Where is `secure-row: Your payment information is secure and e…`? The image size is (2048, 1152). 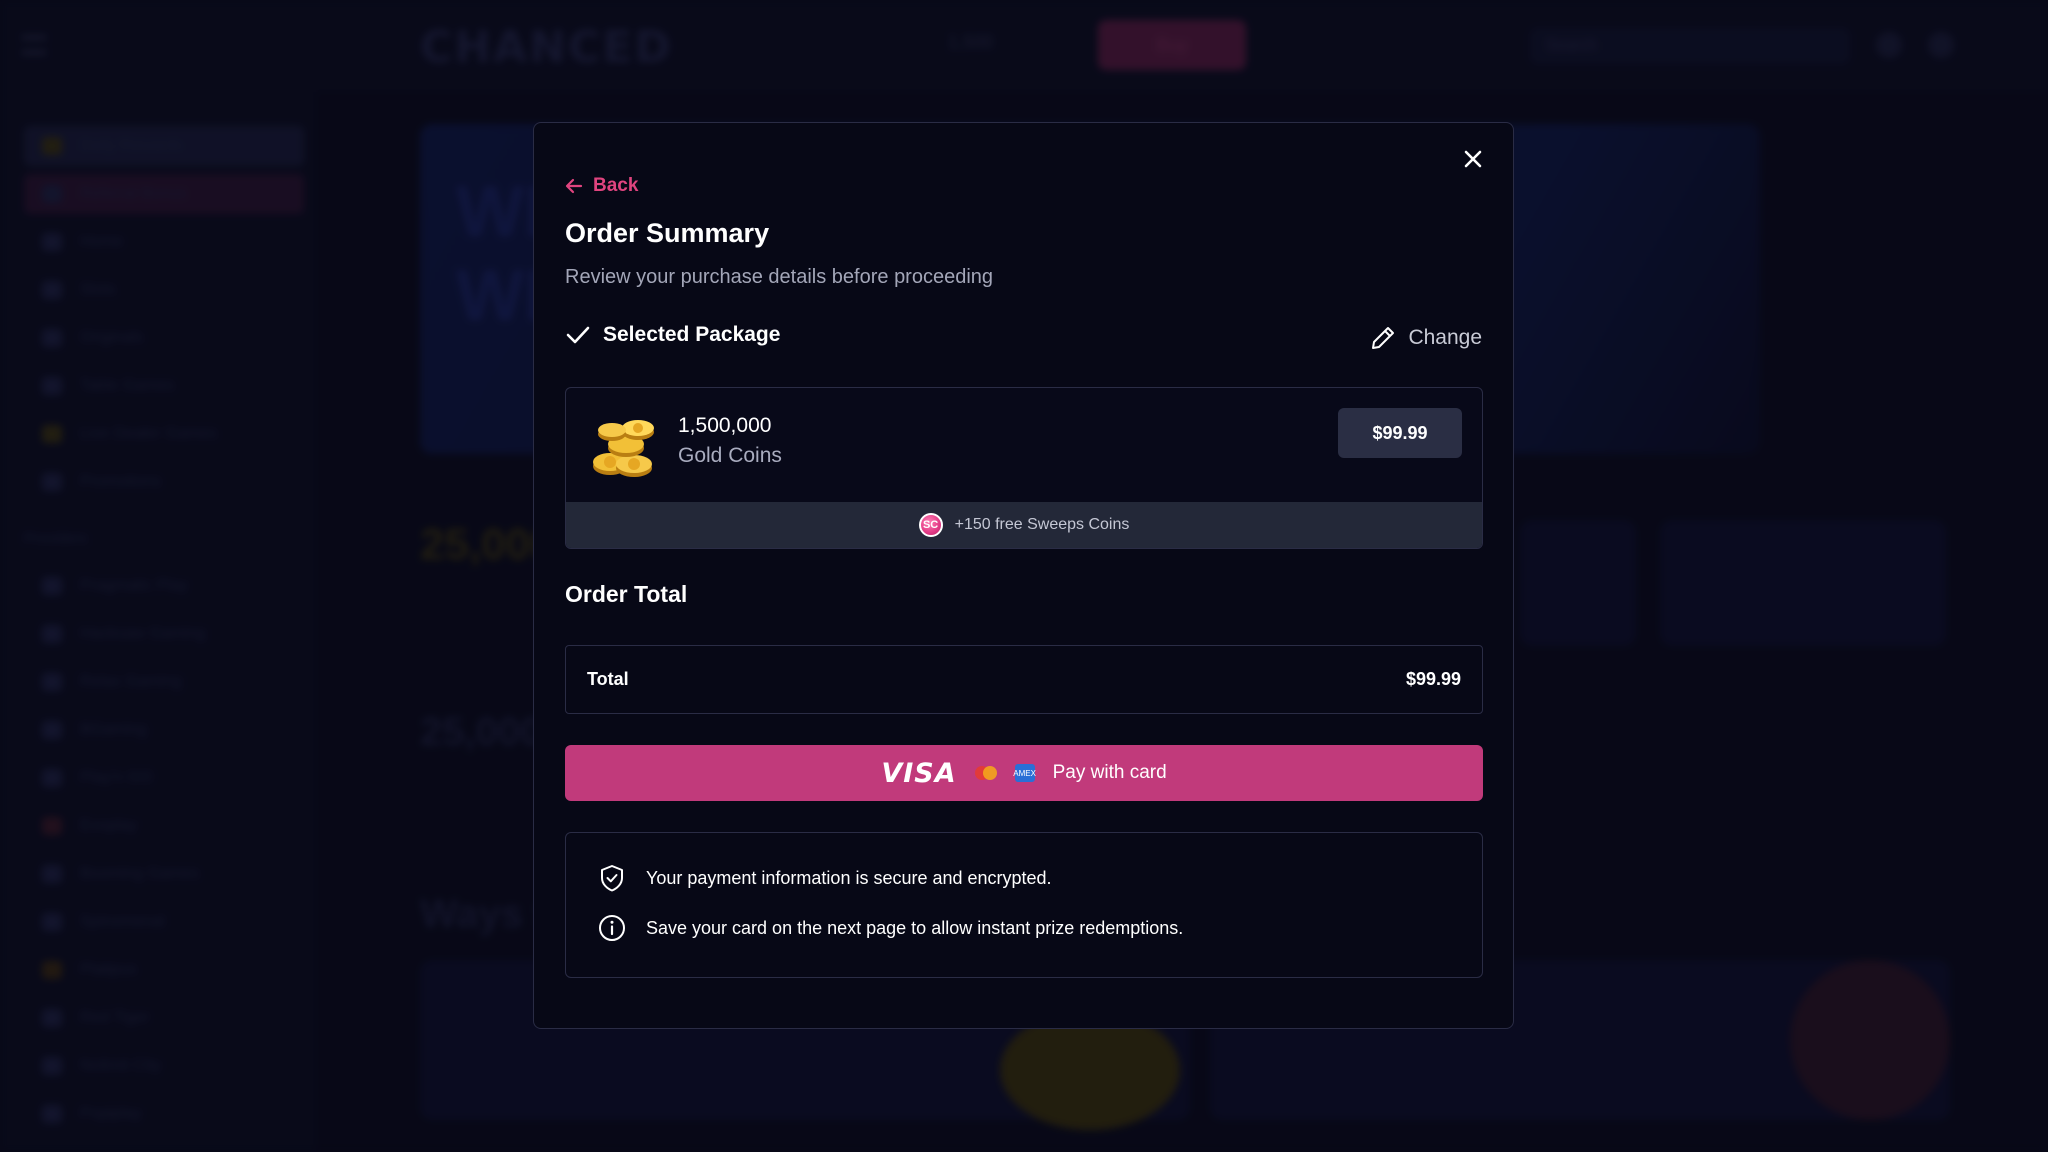 secure-row: Your payment information is secure and e… is located at coordinates (825, 878).